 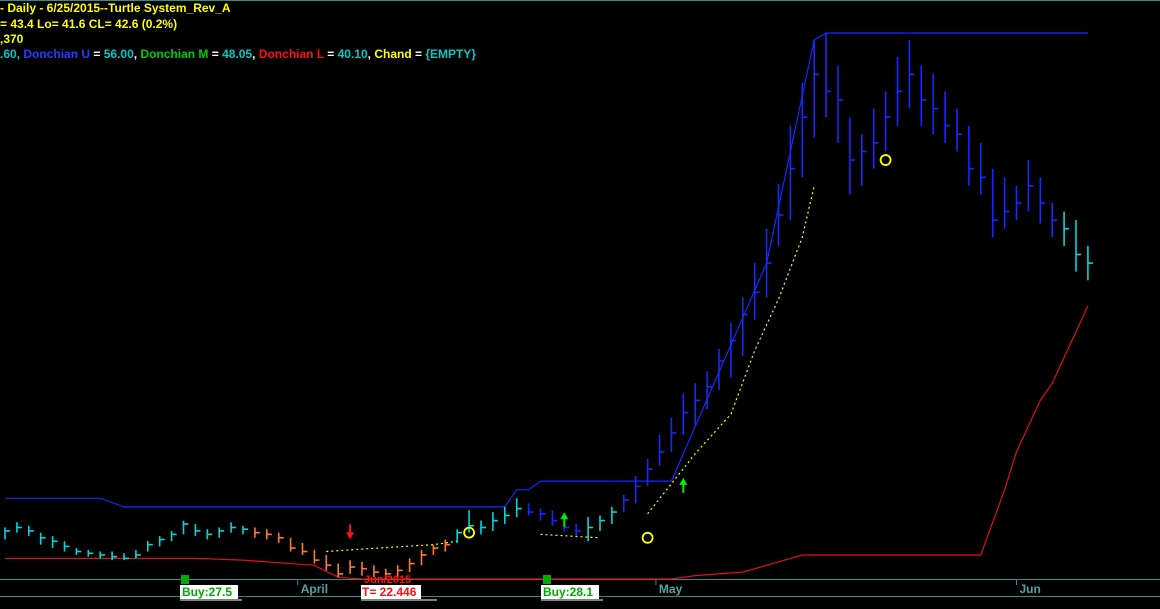 I want to click on buy-label-2: Buy:28.1, so click(x=572, y=593).